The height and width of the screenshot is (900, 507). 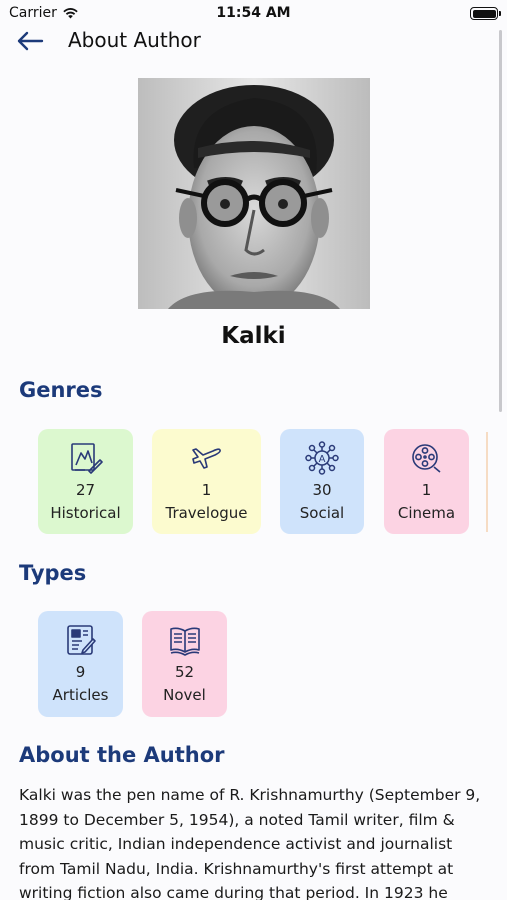 What do you see at coordinates (80, 672) in the screenshot?
I see `type-count: 9` at bounding box center [80, 672].